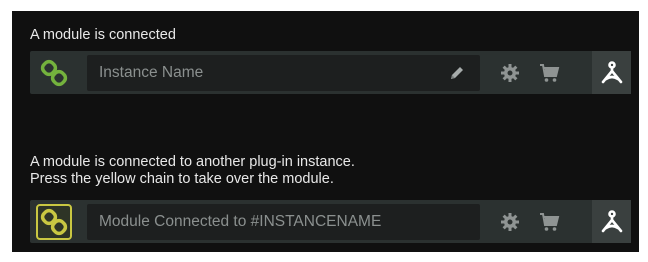 Image resolution: width=648 pixels, height=262 pixels. I want to click on instance-name-text: Instance Name, so click(151, 72).